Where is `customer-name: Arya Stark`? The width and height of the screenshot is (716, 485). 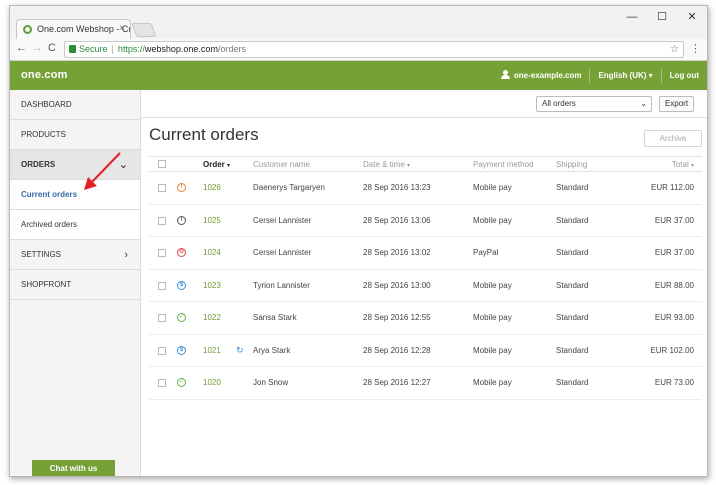 customer-name: Arya Stark is located at coordinates (308, 350).